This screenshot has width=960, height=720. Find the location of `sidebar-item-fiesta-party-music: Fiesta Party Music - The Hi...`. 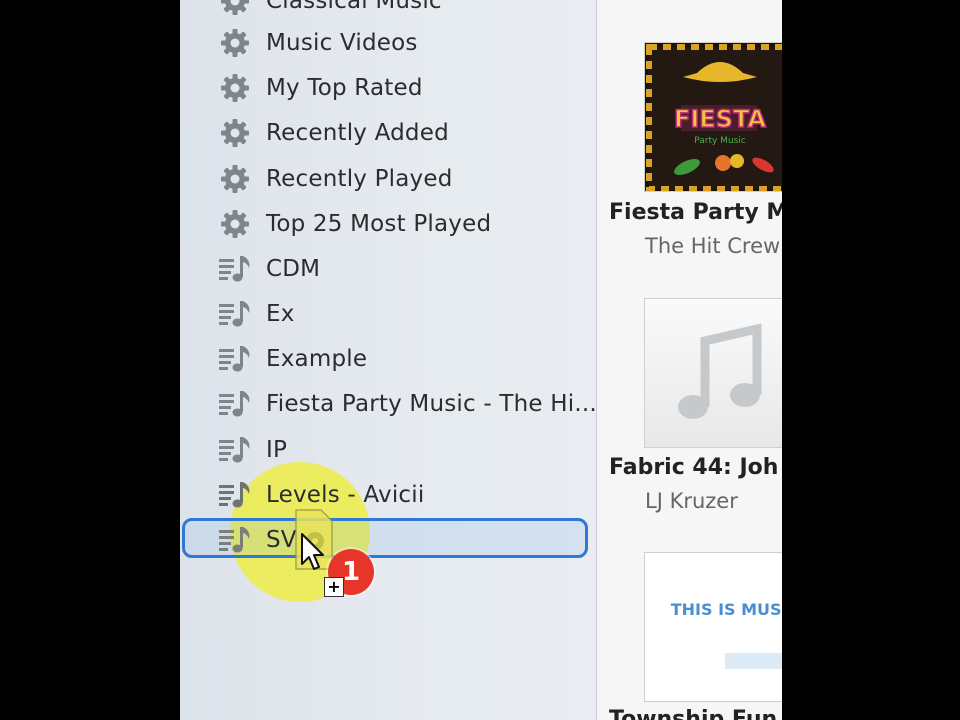

sidebar-item-fiesta-party-music: Fiesta Party Music - The Hi... is located at coordinates (388, 403).